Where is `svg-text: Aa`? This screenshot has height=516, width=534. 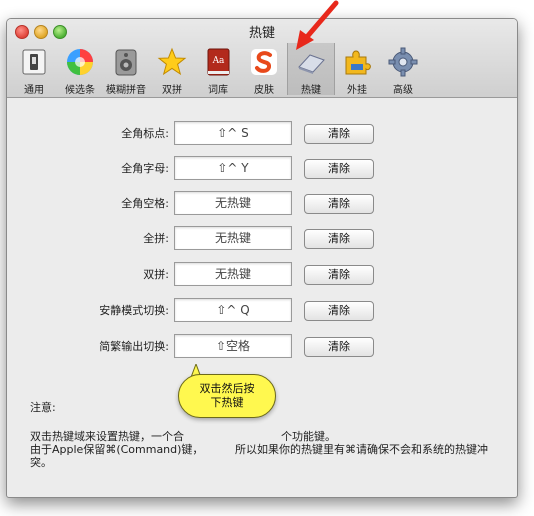 svg-text: Aa is located at coordinates (218, 61).